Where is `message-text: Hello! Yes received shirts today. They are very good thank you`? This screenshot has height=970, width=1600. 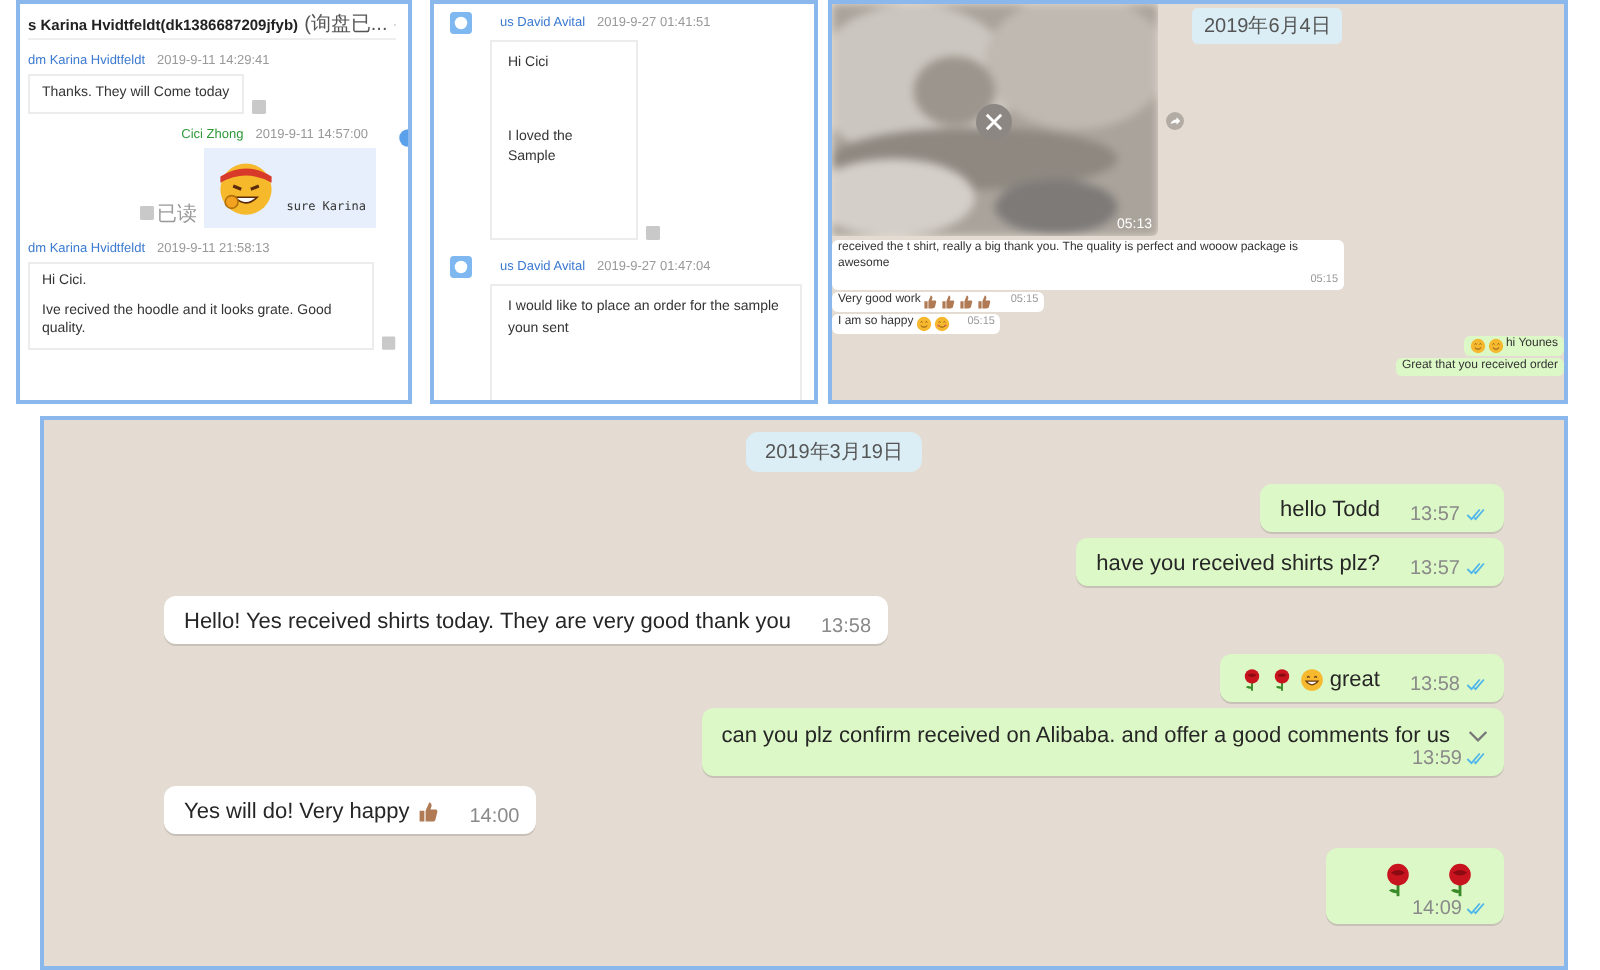
message-text: Hello! Yes received shirts today. They are very good thank you is located at coordinates (487, 621).